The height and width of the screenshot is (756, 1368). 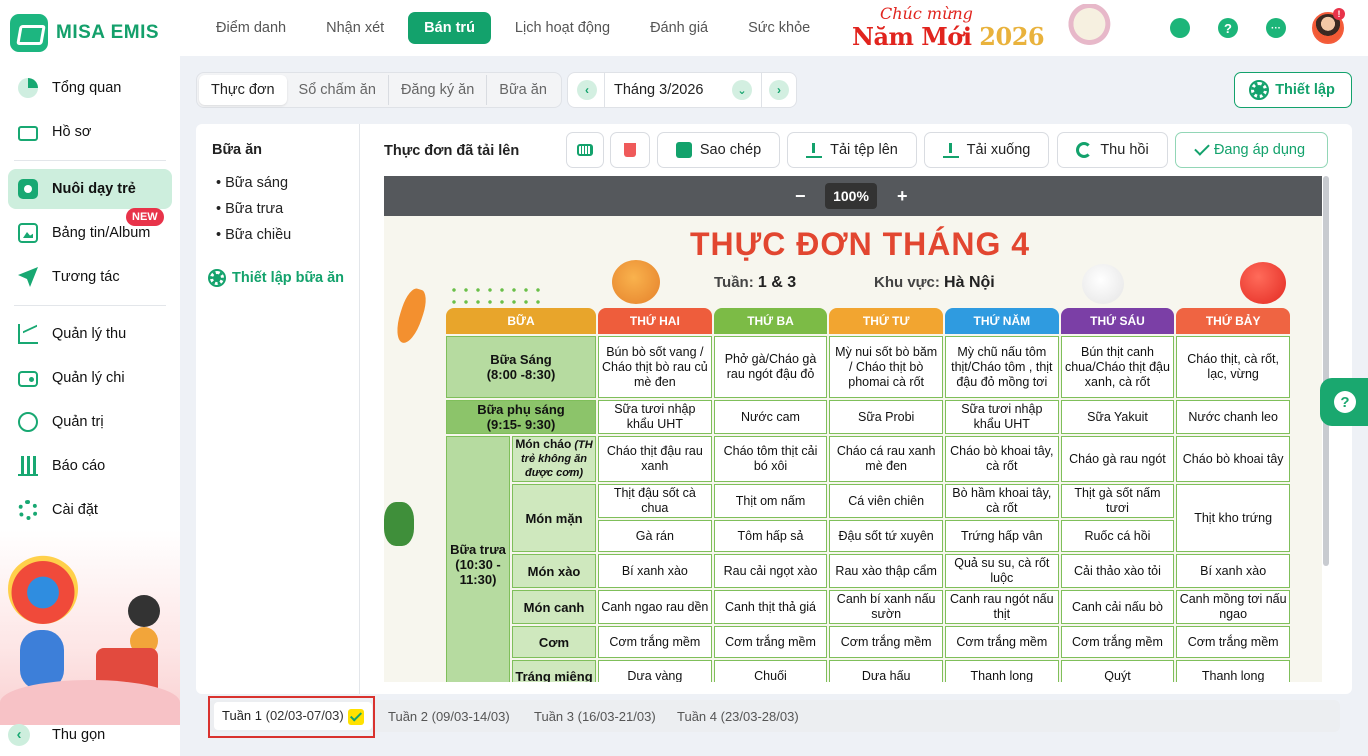 I want to click on zoom-in-button: +, so click(x=902, y=196).